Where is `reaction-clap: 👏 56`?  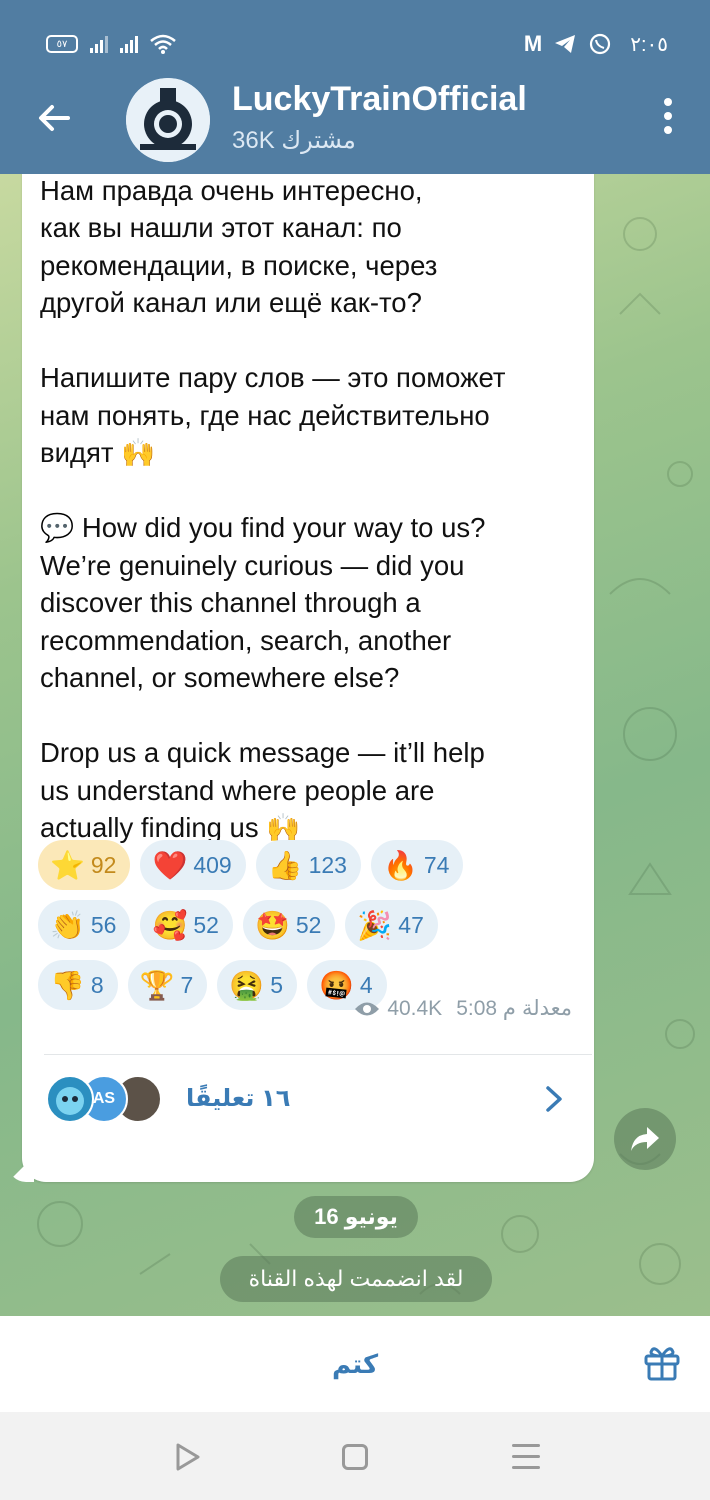
reaction-clap: 👏 56 is located at coordinates (84, 925).